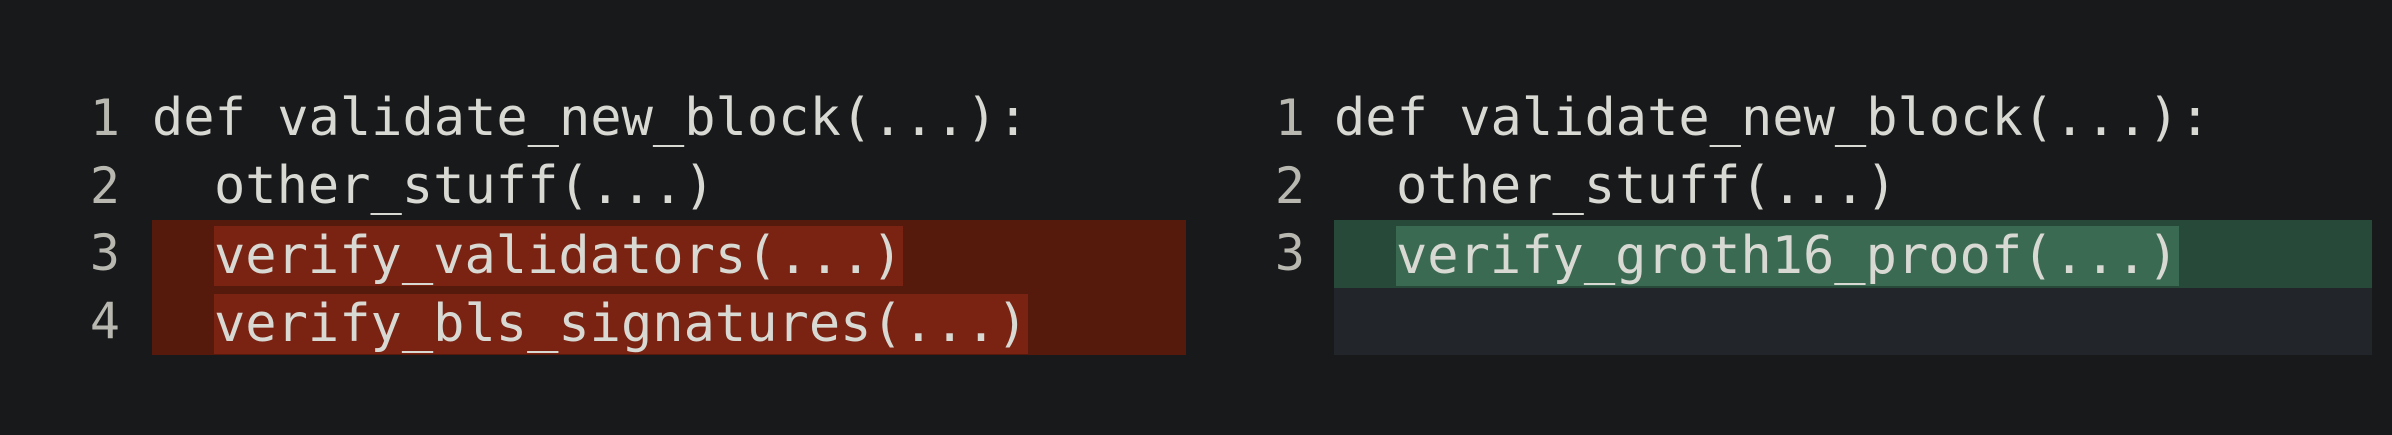 The height and width of the screenshot is (435, 2392). I want to click on deleted-line-4: 4 verify_bls_signatures(...), so click(593, 321).